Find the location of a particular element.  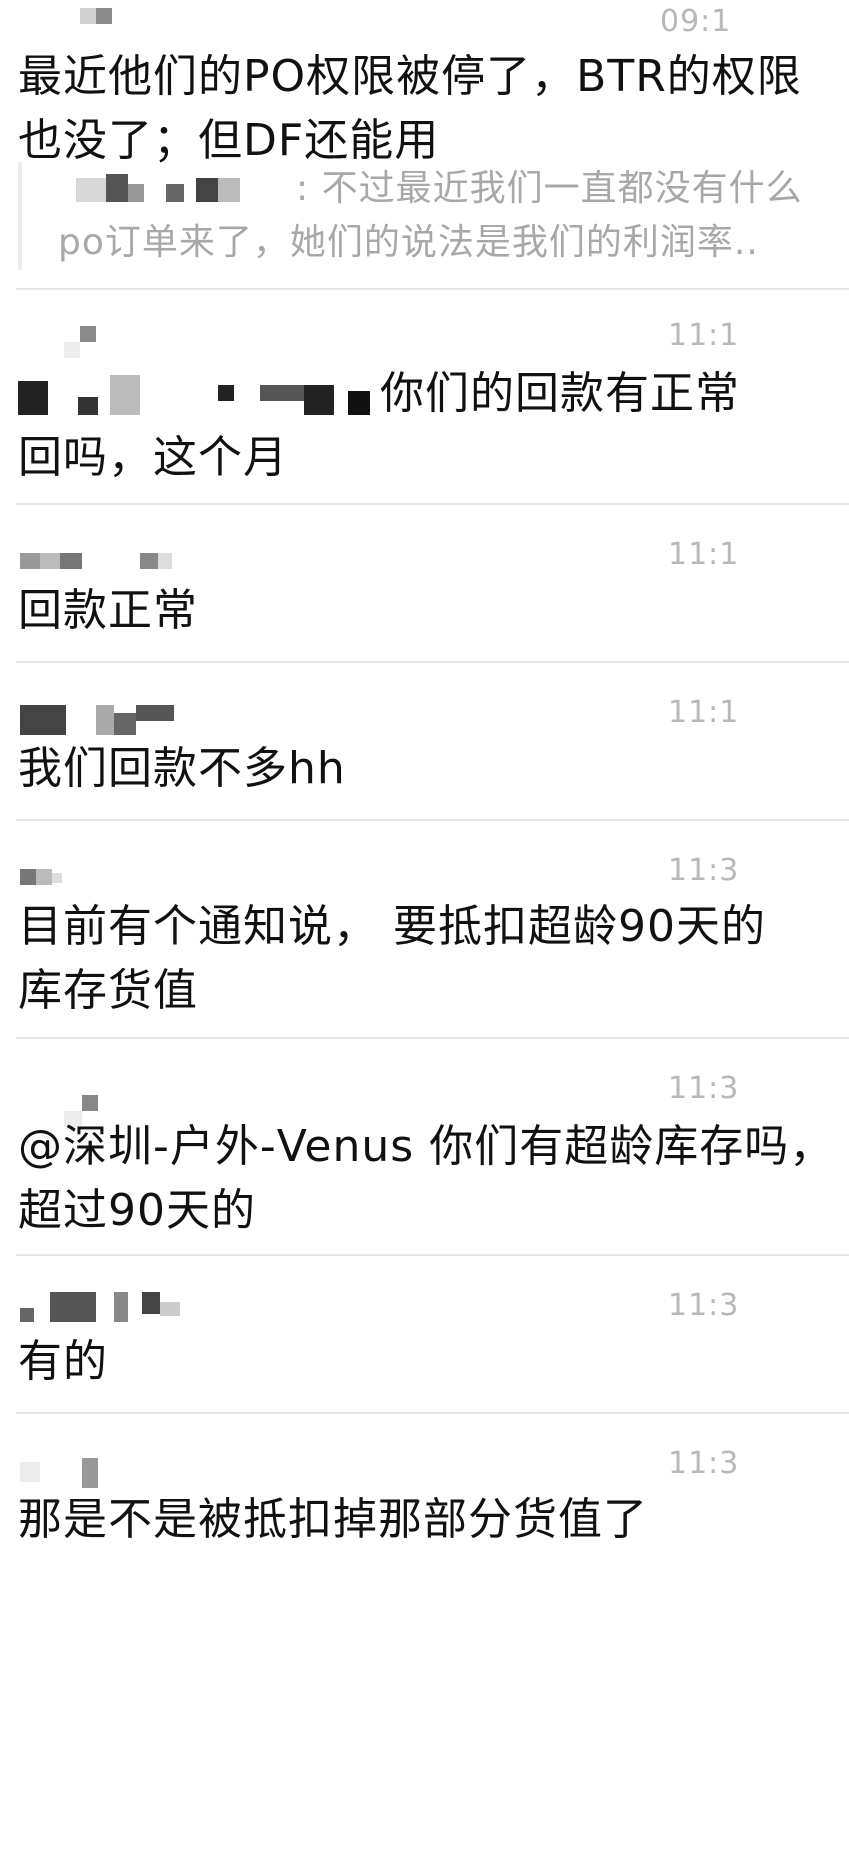

quoted-sender-redacted is located at coordinates (171, 190).